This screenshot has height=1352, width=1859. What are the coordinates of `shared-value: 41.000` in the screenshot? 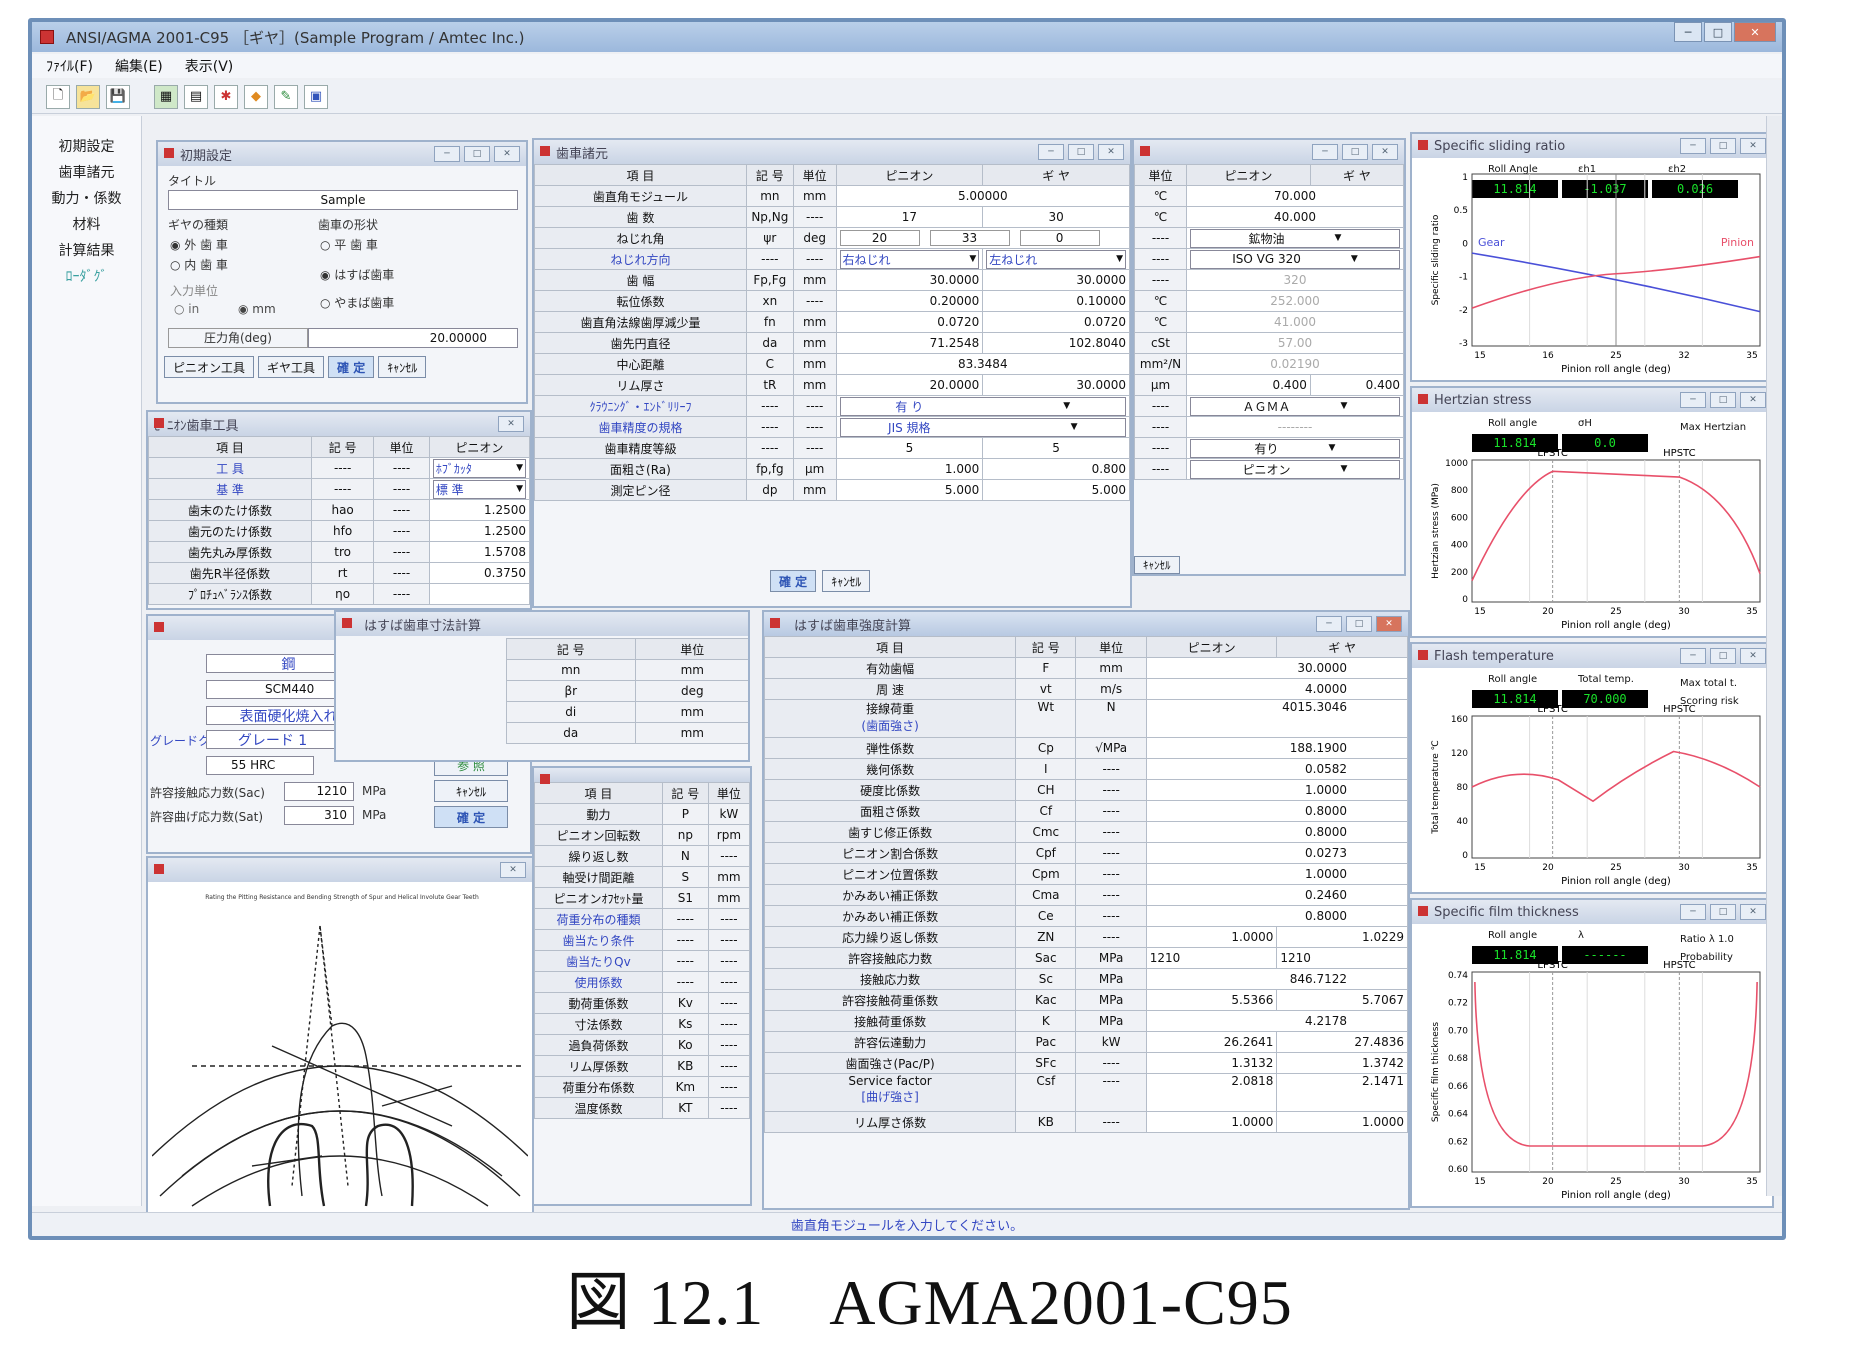 It's located at (1295, 322).